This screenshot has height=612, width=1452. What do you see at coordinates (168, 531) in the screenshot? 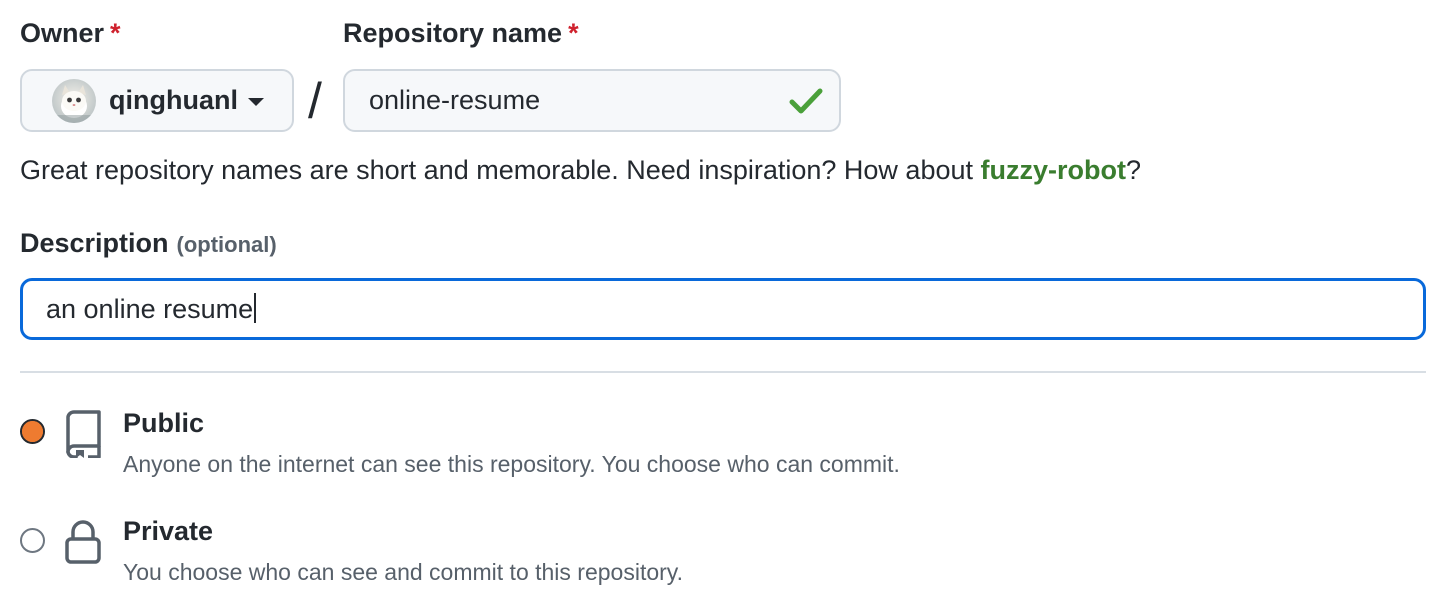
I see `private-option-title: Private` at bounding box center [168, 531].